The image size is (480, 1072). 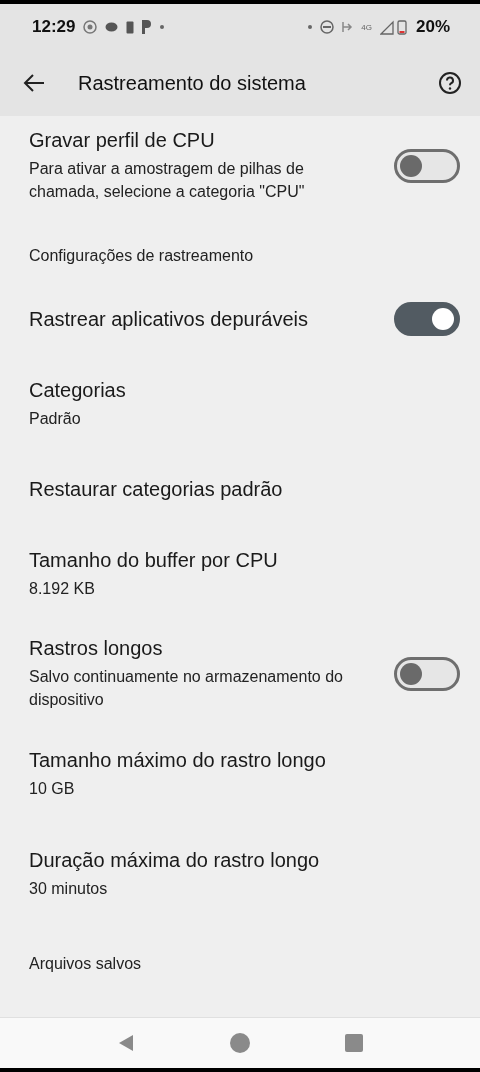 I want to click on home-nav-button, so click(x=240, y=1043).